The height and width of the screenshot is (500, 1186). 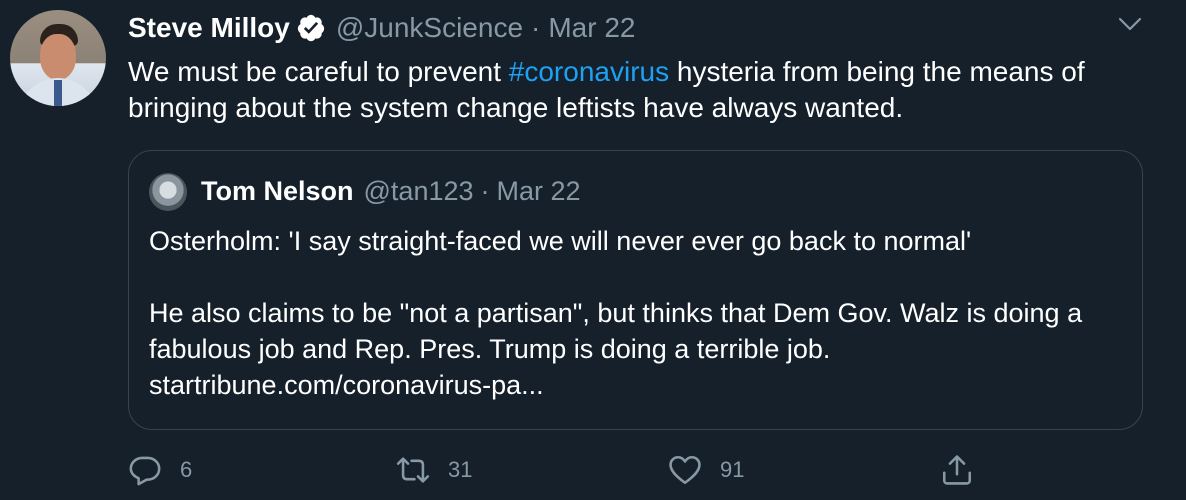 What do you see at coordinates (460, 469) in the screenshot?
I see `retweet-count: 31` at bounding box center [460, 469].